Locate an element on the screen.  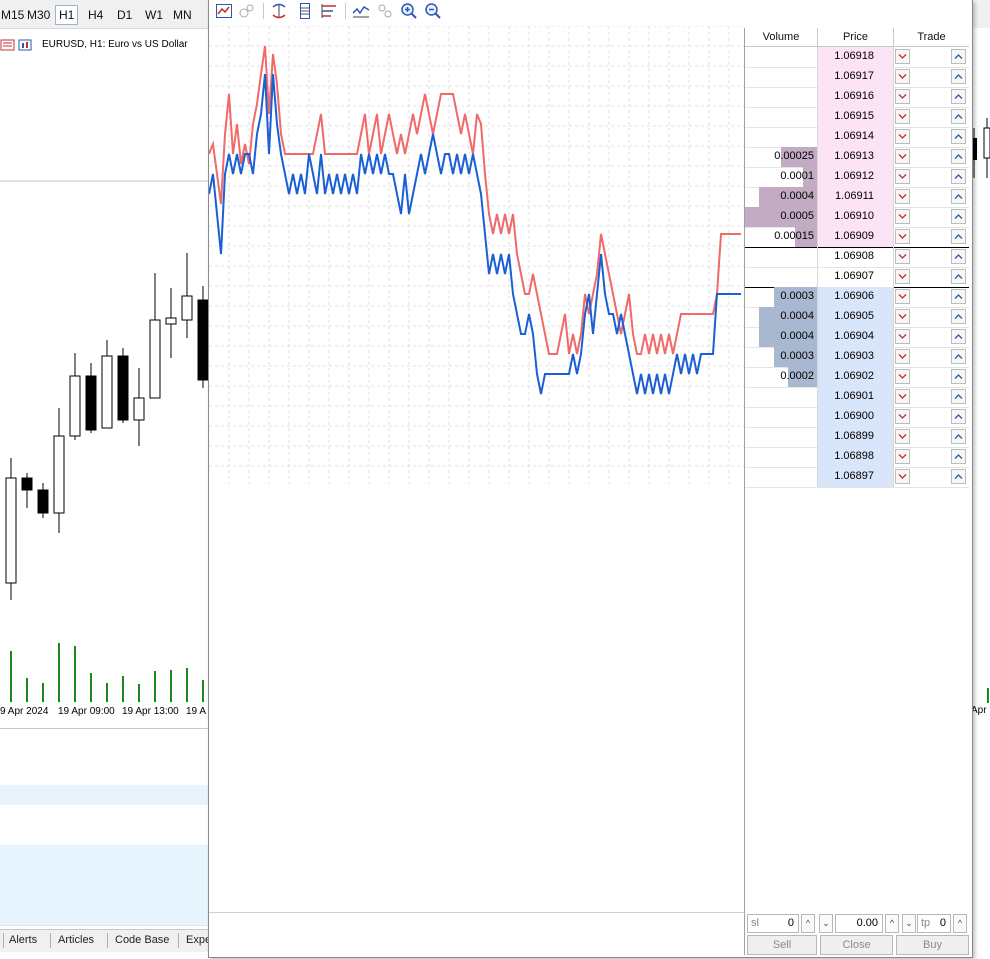
ladder-row: 0.00025 1.06913 is located at coordinates (857, 157).